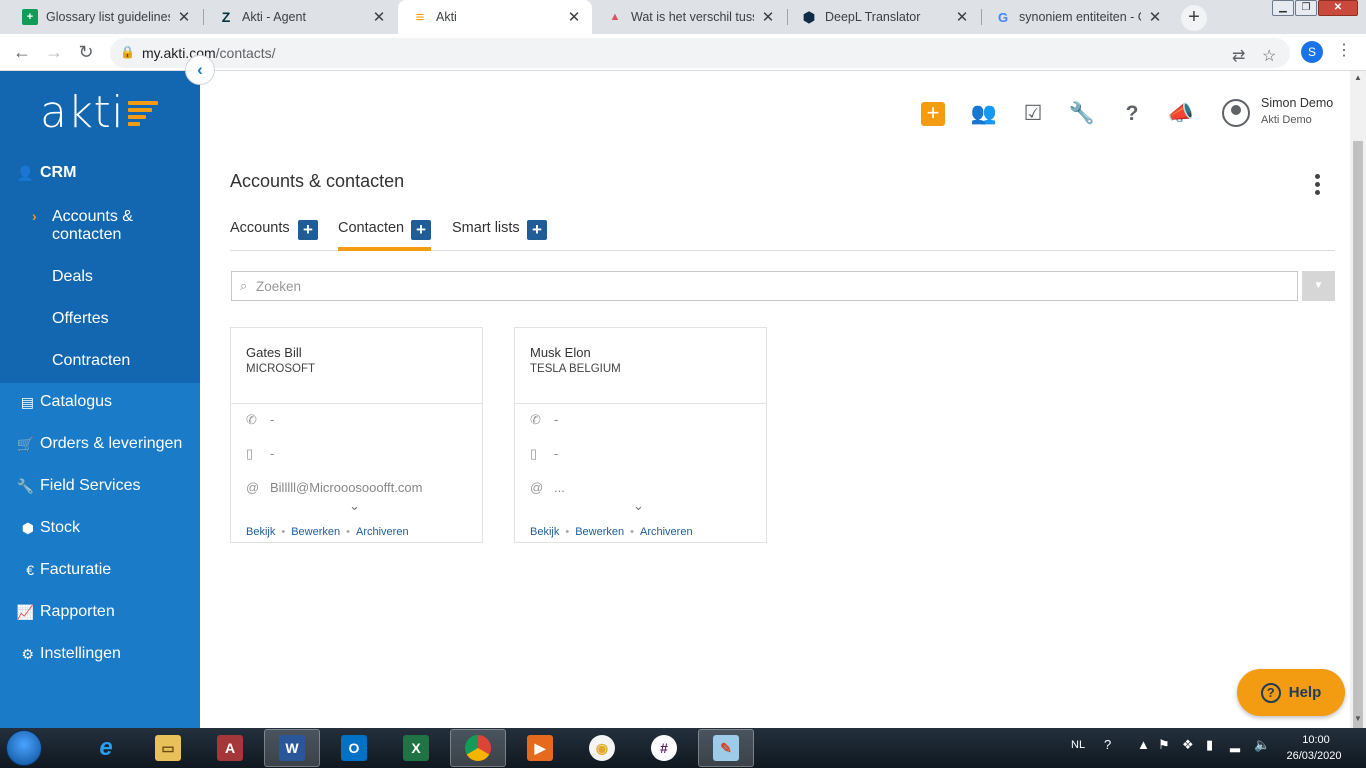 This screenshot has width=1366, height=768. I want to click on contact-email: Billlll@Microoosooofft.com, so click(346, 487).